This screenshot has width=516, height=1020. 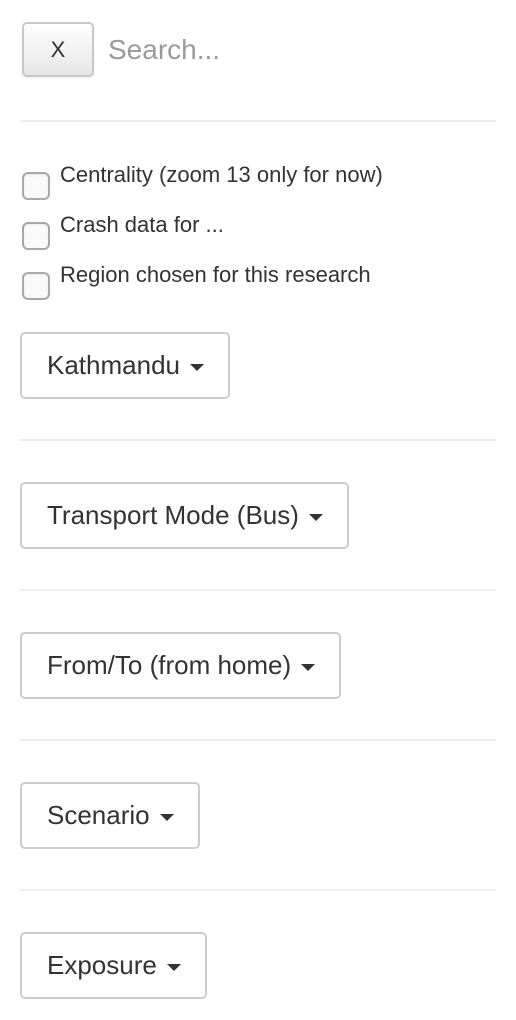 I want to click on close-search-button: X, so click(x=58, y=49).